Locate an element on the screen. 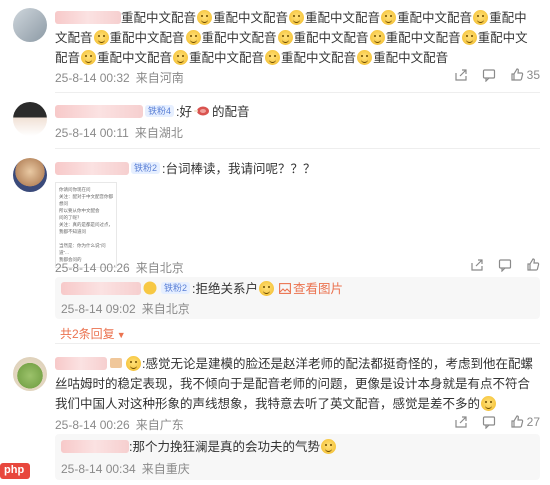 This screenshot has width=550, height=485. like-button: 27 is located at coordinates (525, 422).